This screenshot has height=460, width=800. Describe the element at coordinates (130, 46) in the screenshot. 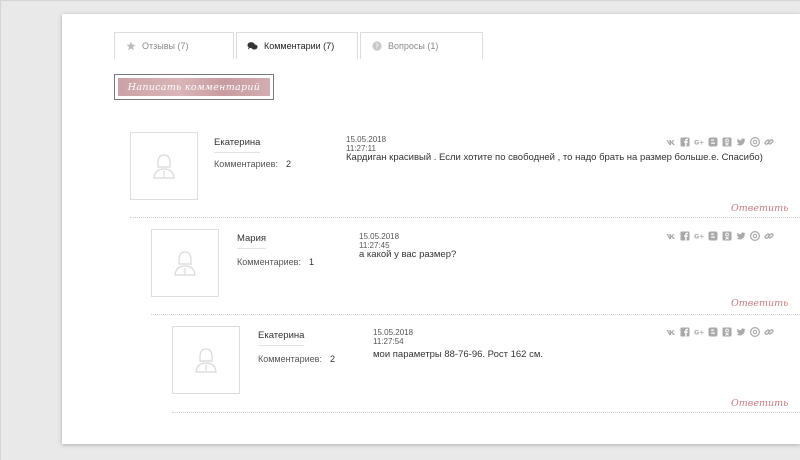

I see `star-icon` at that location.